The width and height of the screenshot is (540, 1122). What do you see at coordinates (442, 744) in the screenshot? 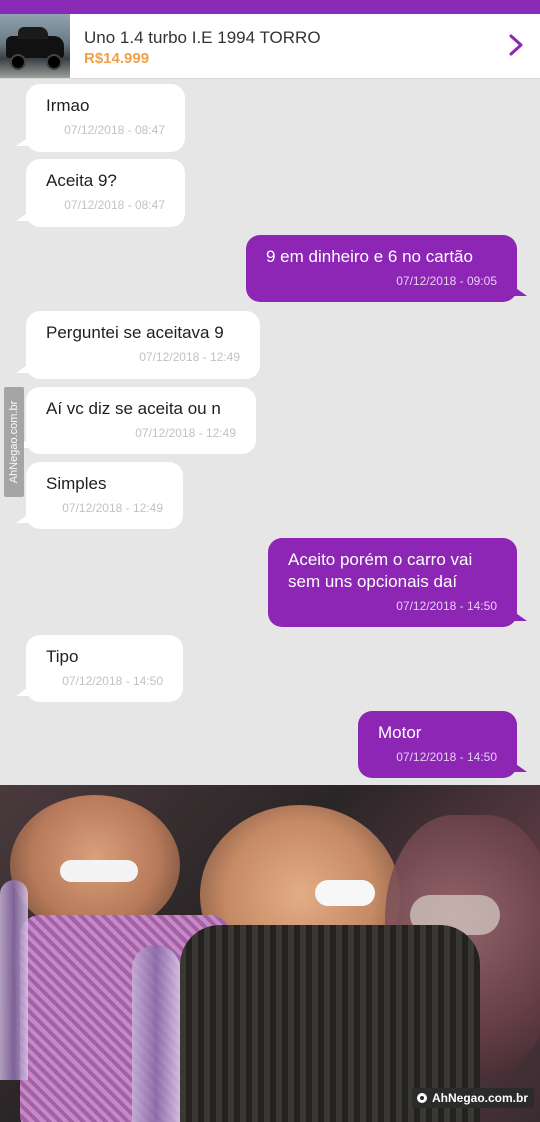
I see `message-bubble-sent: Motor 07/12/2018 - 14:50` at bounding box center [442, 744].